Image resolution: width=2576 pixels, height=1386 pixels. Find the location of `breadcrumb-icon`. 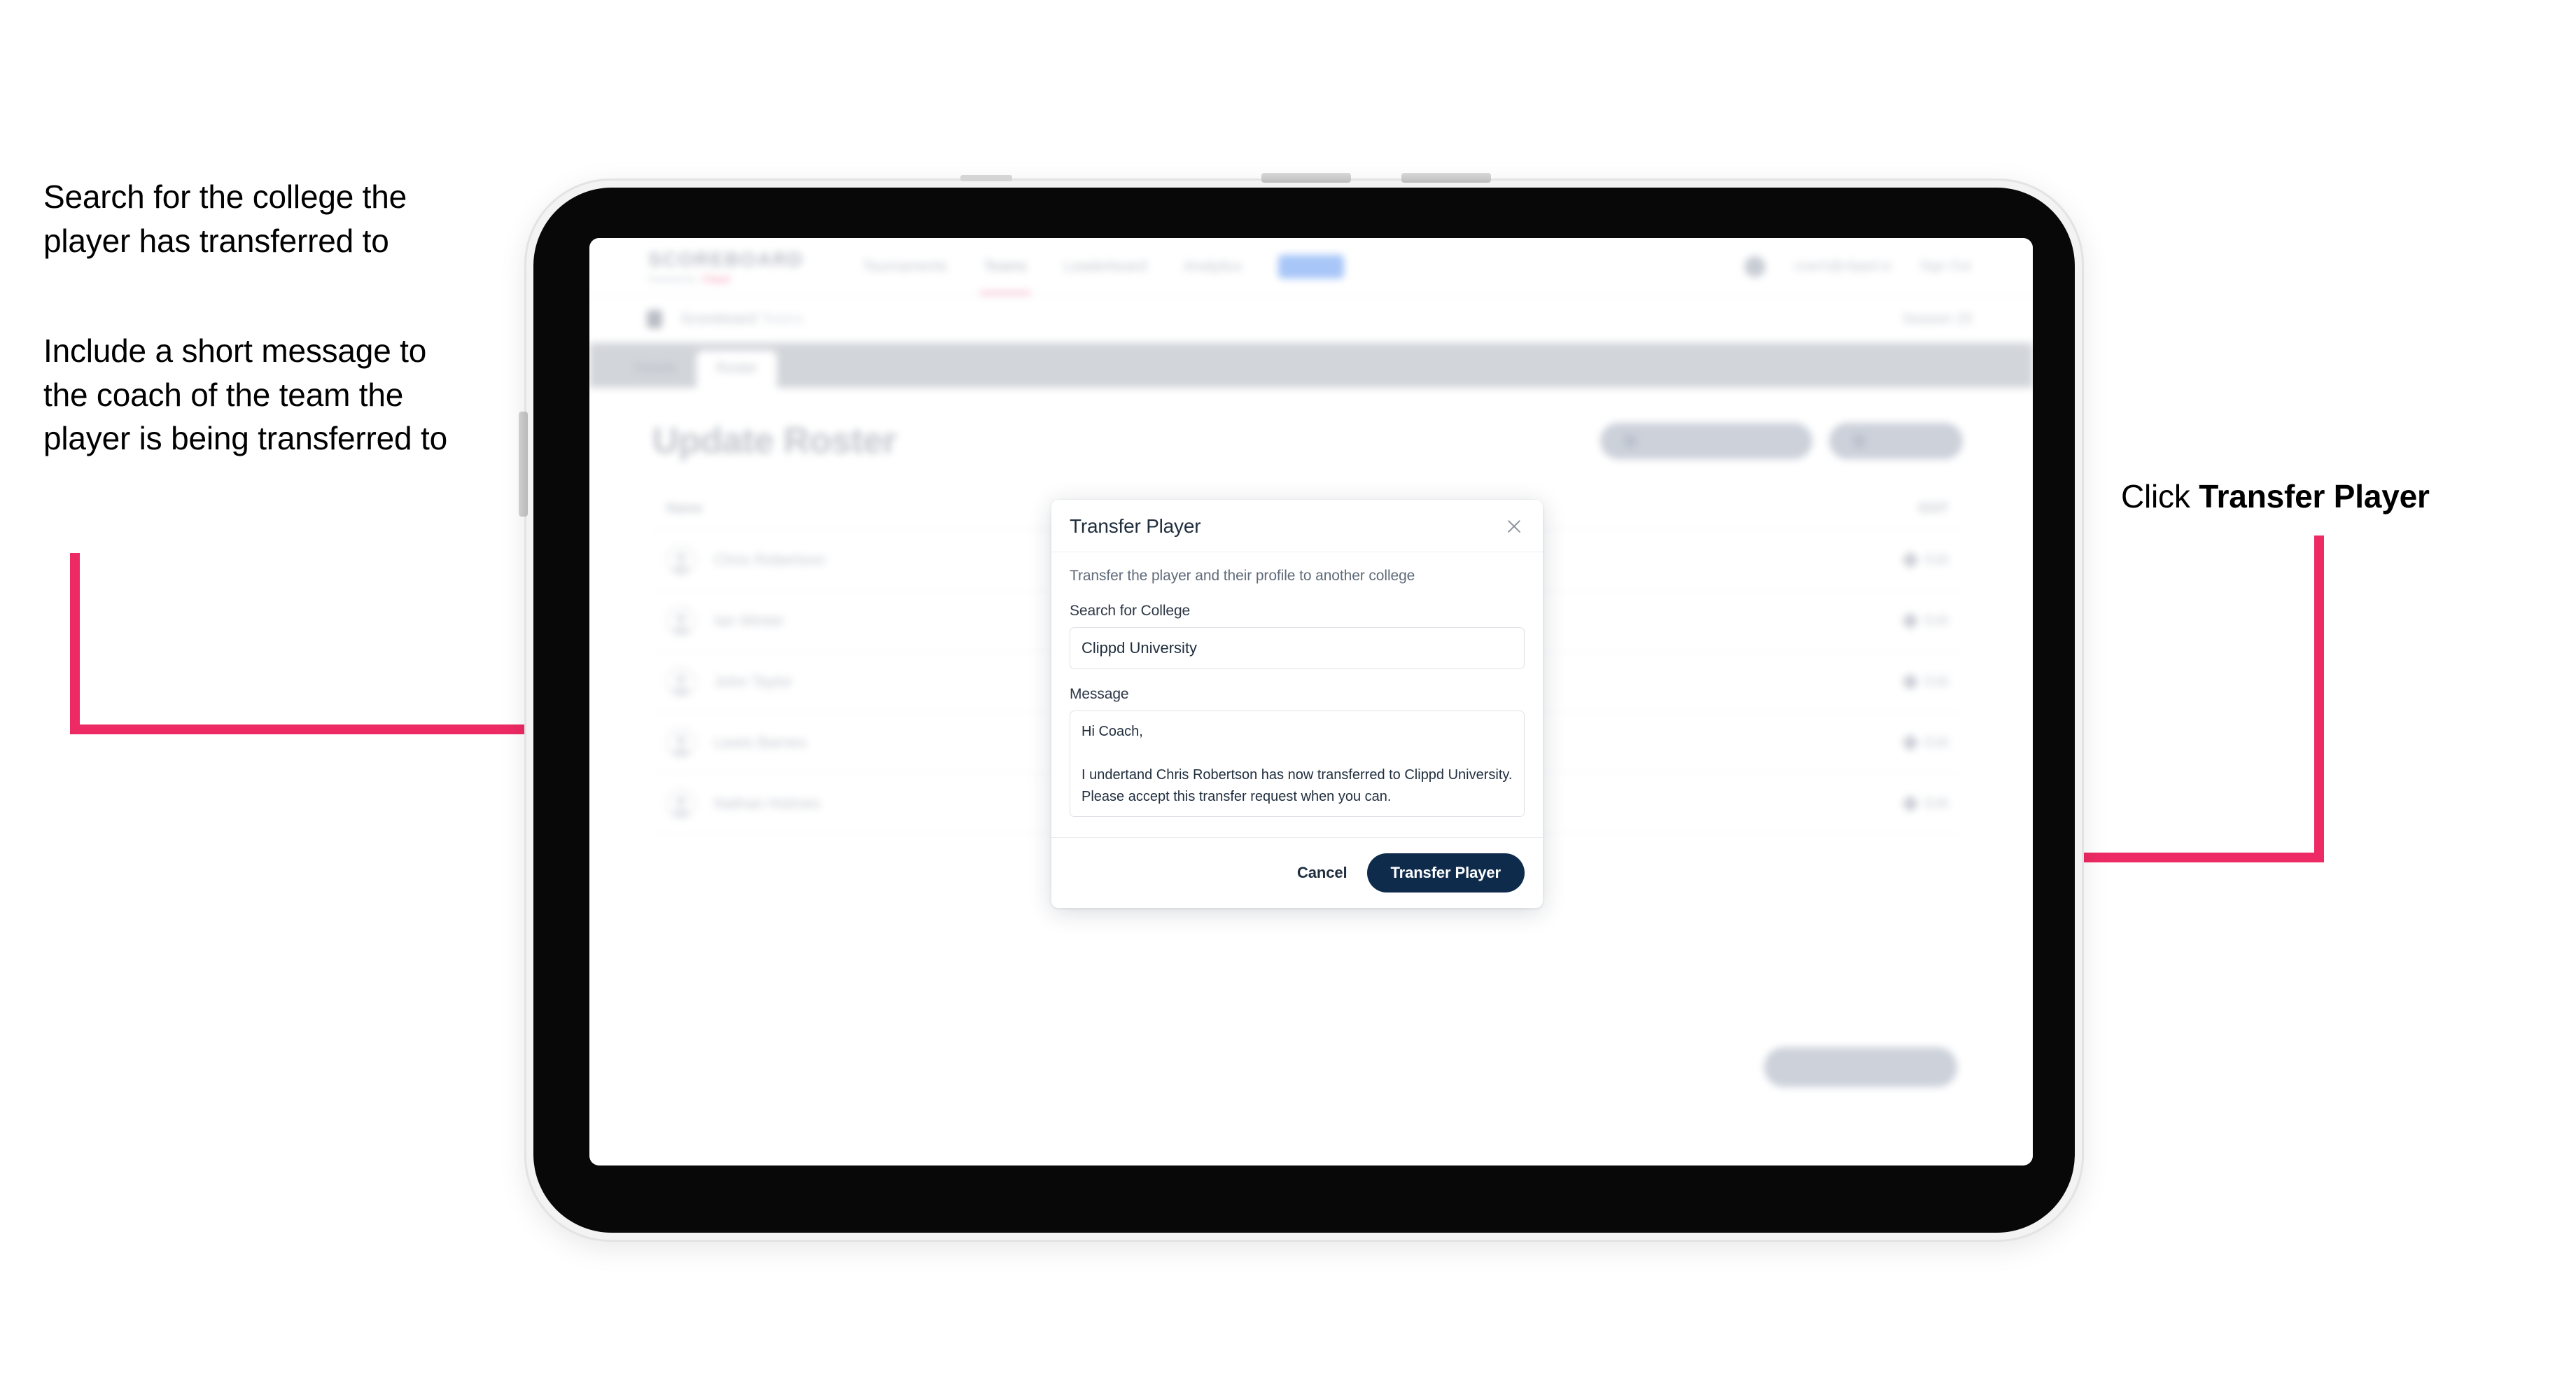

breadcrumb-icon is located at coordinates (654, 318).